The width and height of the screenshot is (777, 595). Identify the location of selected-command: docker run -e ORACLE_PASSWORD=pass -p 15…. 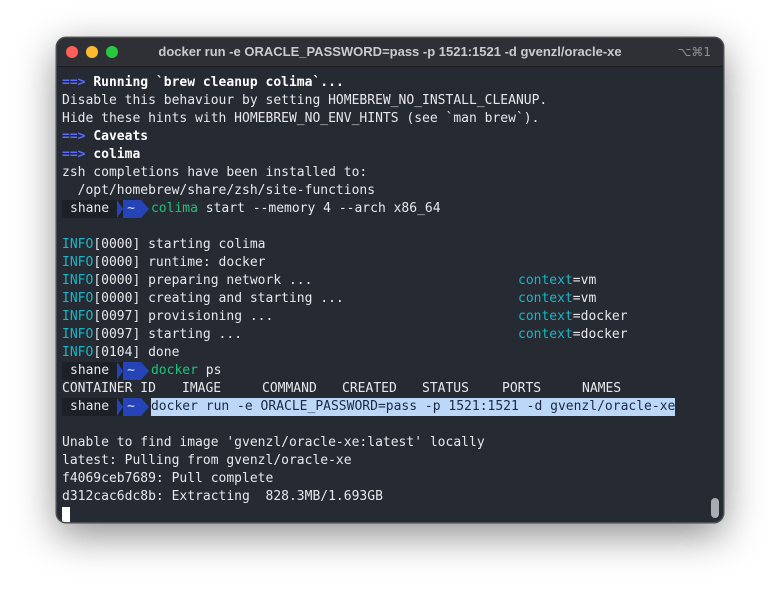
(413, 407).